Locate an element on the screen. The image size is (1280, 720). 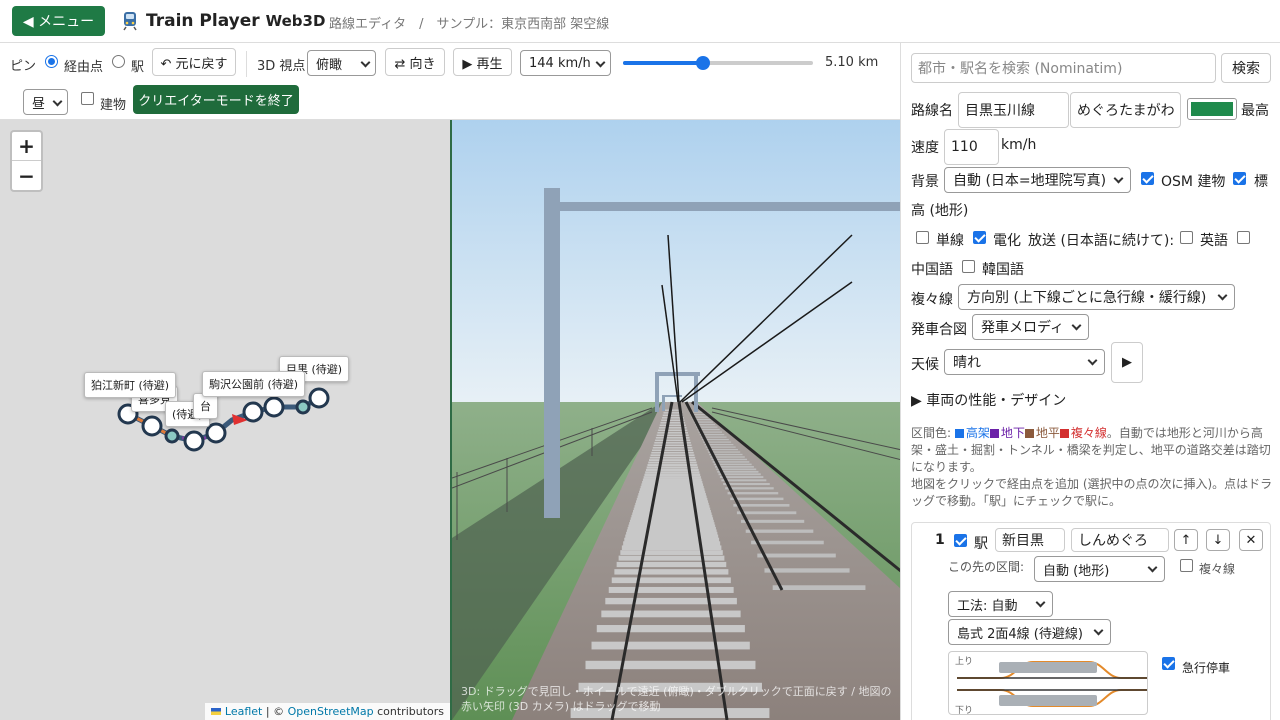
departure-signal-select: 発車メロディ is located at coordinates (1030, 327).